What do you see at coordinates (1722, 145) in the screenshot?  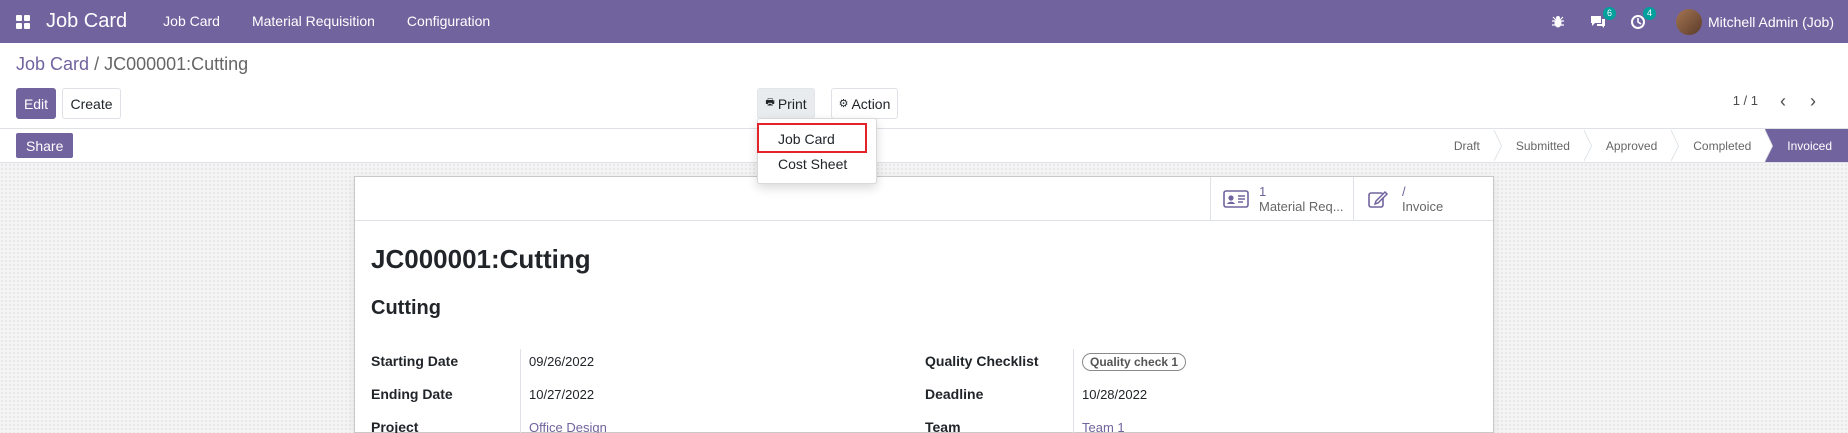 I see `stage-completed: Completed` at bounding box center [1722, 145].